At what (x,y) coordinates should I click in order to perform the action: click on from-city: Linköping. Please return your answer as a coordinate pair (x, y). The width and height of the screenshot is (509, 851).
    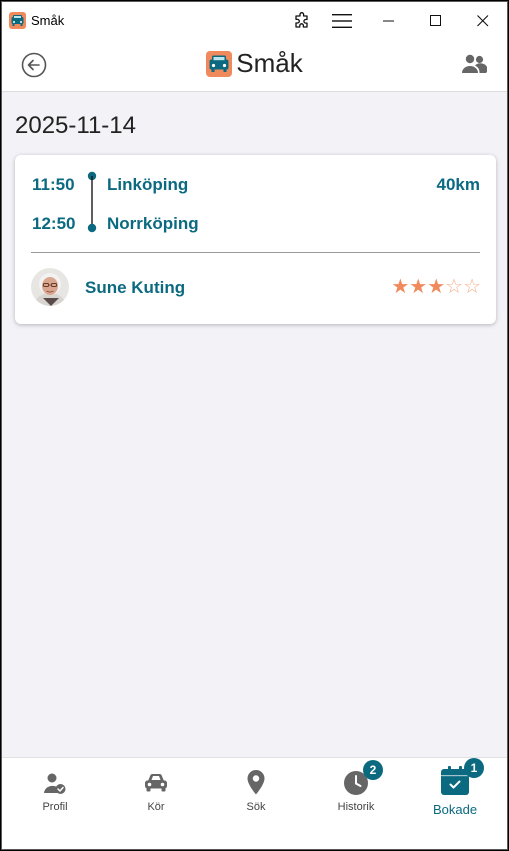
    Looking at the image, I should click on (148, 184).